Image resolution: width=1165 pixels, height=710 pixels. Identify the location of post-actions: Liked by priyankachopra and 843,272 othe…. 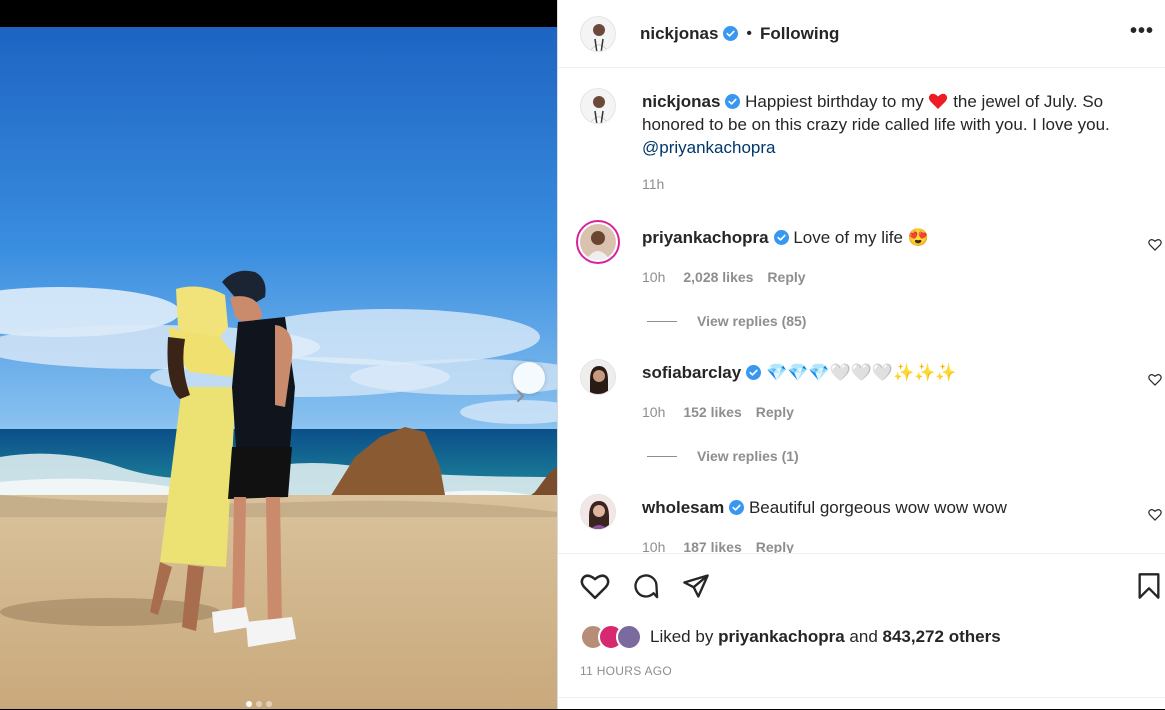
(861, 631).